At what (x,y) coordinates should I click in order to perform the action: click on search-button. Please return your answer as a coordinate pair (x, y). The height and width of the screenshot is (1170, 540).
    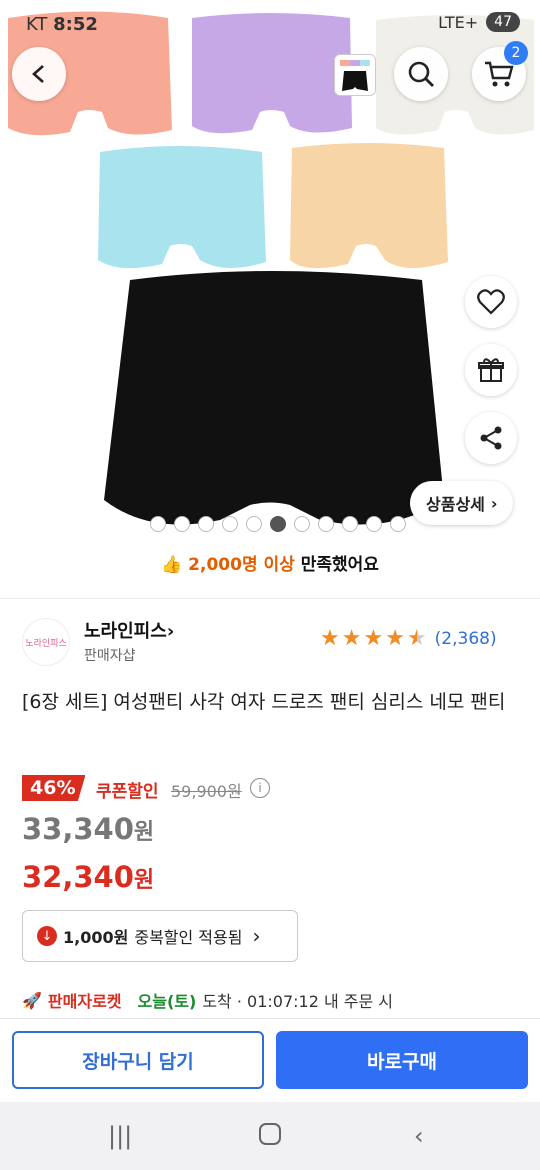
    Looking at the image, I should click on (421, 74).